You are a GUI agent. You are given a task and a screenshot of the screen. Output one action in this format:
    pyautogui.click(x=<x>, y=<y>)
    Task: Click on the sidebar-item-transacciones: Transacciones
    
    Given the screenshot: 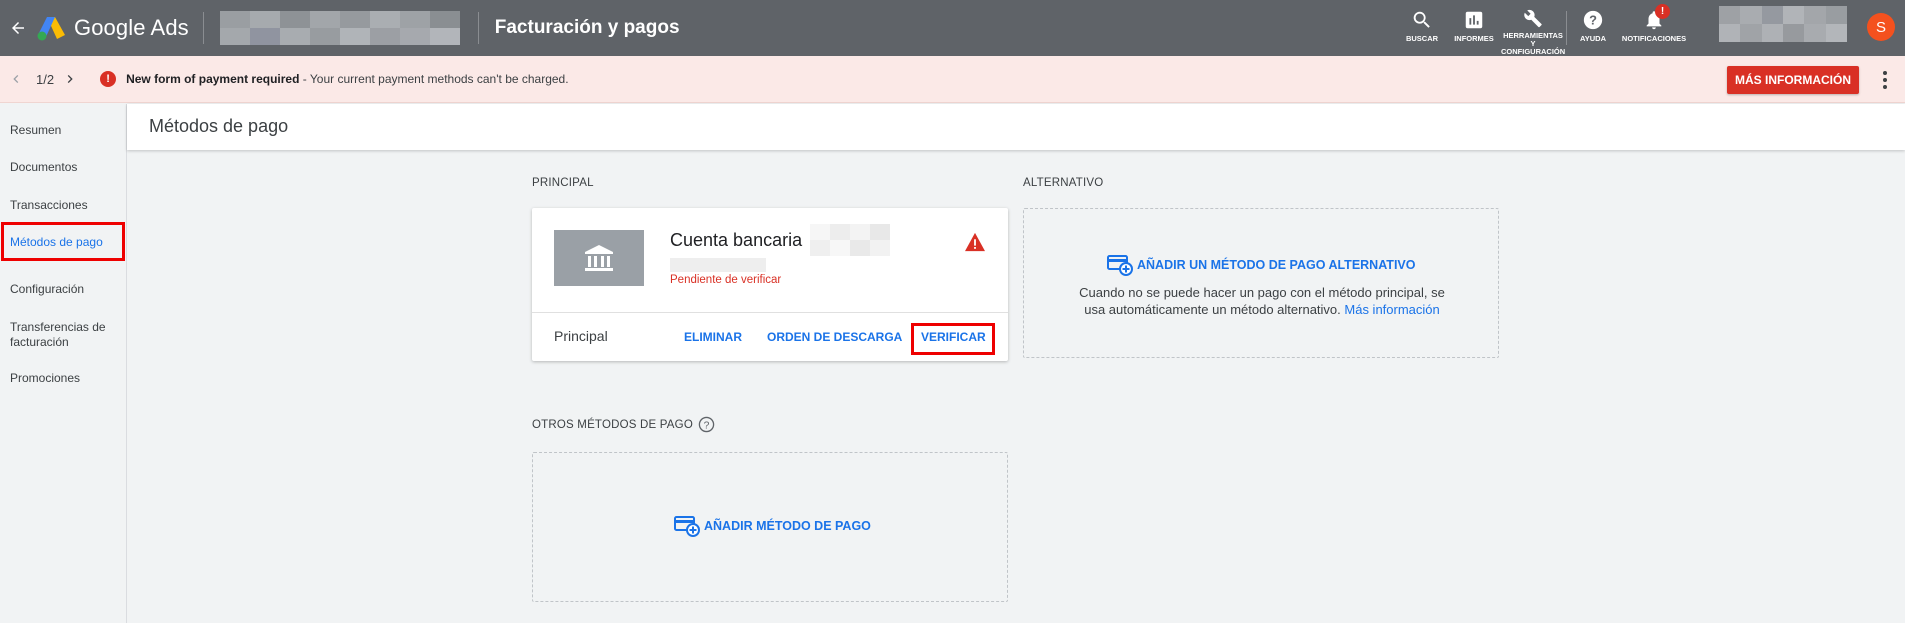 What is the action you would take?
    pyautogui.click(x=49, y=205)
    